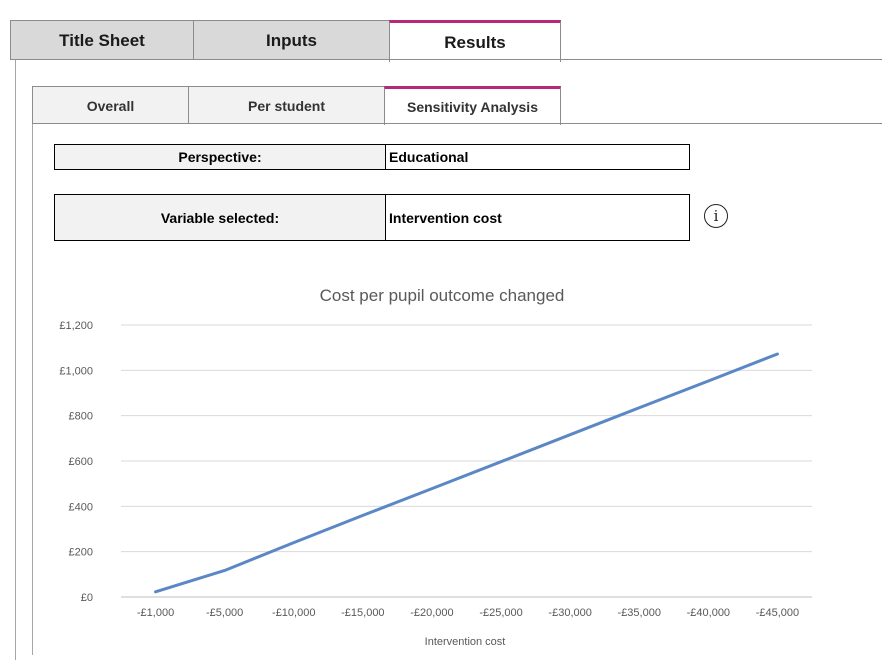 The image size is (882, 660). I want to click on variable-selected-label: Variable selected:, so click(220, 217).